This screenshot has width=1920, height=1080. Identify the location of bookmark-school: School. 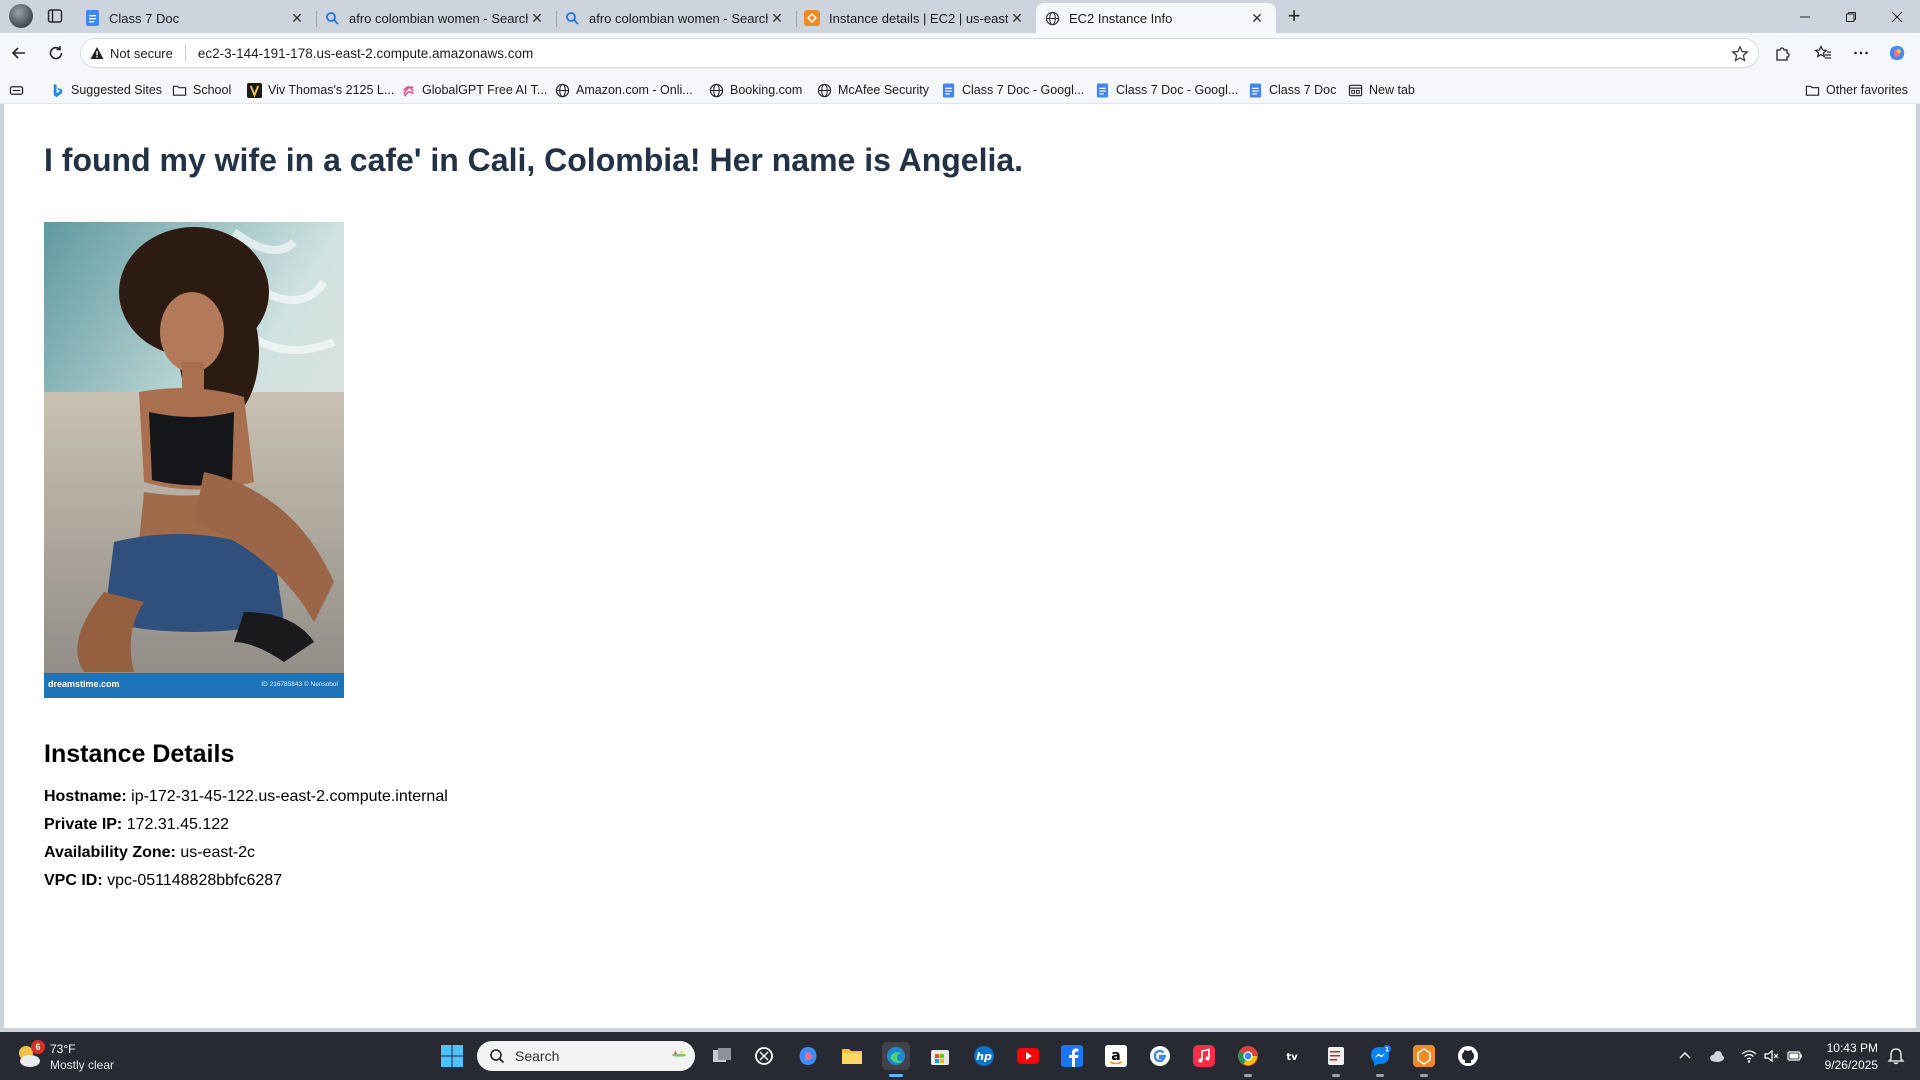
(201, 90).